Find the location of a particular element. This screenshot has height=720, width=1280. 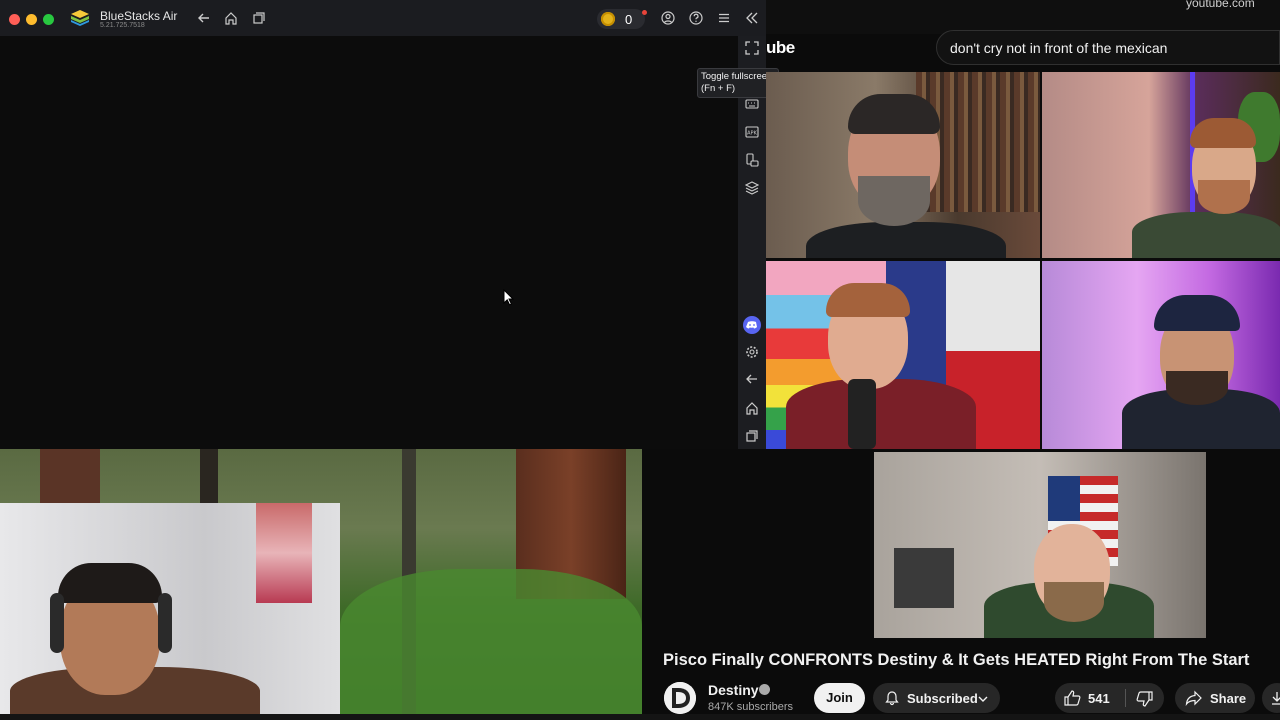

like-dislike-group: 541 is located at coordinates (1109, 698).